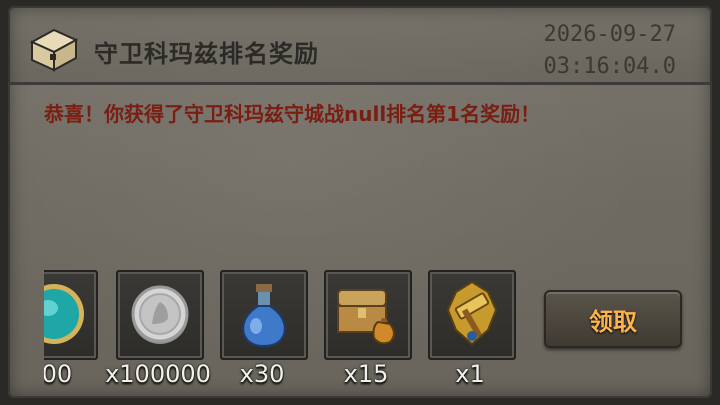 The height and width of the screenshot is (405, 720). I want to click on reward-quantity: x15, so click(366, 374).